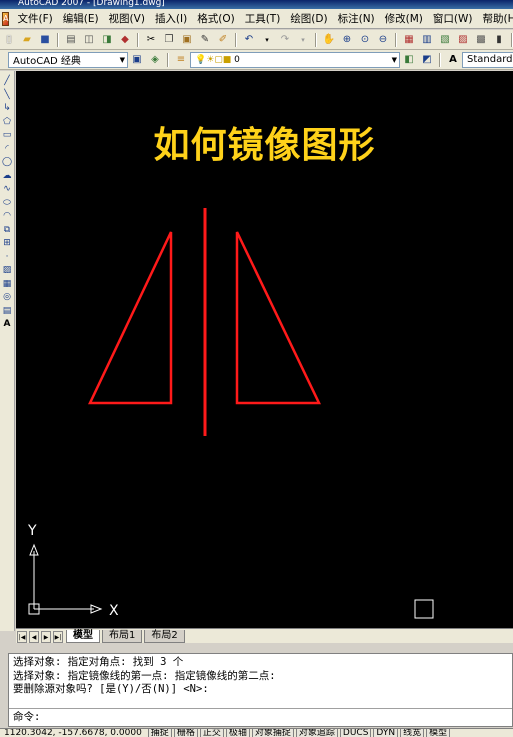 The width and height of the screenshot is (513, 737). What do you see at coordinates (303, 40) in the screenshot?
I see `redo-dropdown-icon: ▾` at bounding box center [303, 40].